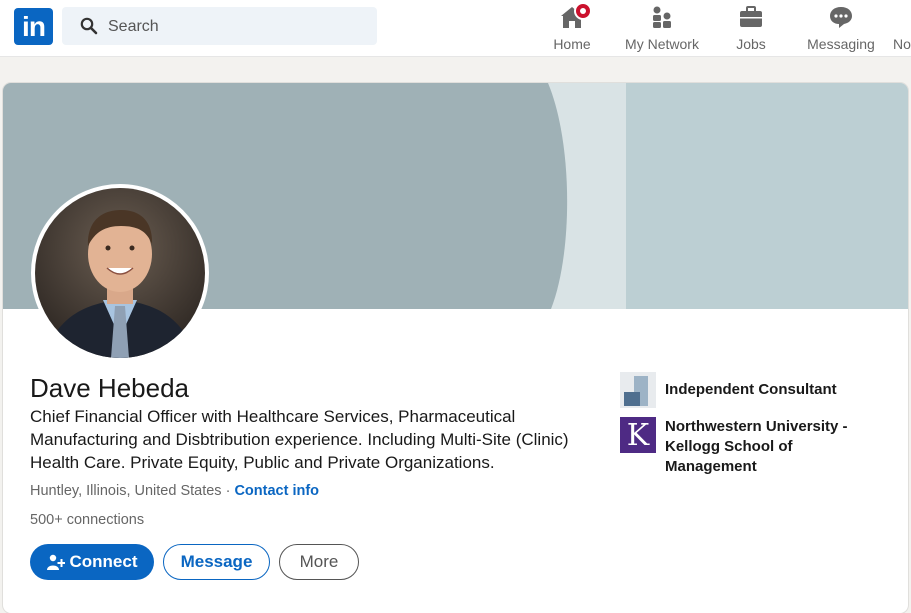 Image resolution: width=911 pixels, height=613 pixels. I want to click on connections-text: 500+ connections, so click(87, 520).